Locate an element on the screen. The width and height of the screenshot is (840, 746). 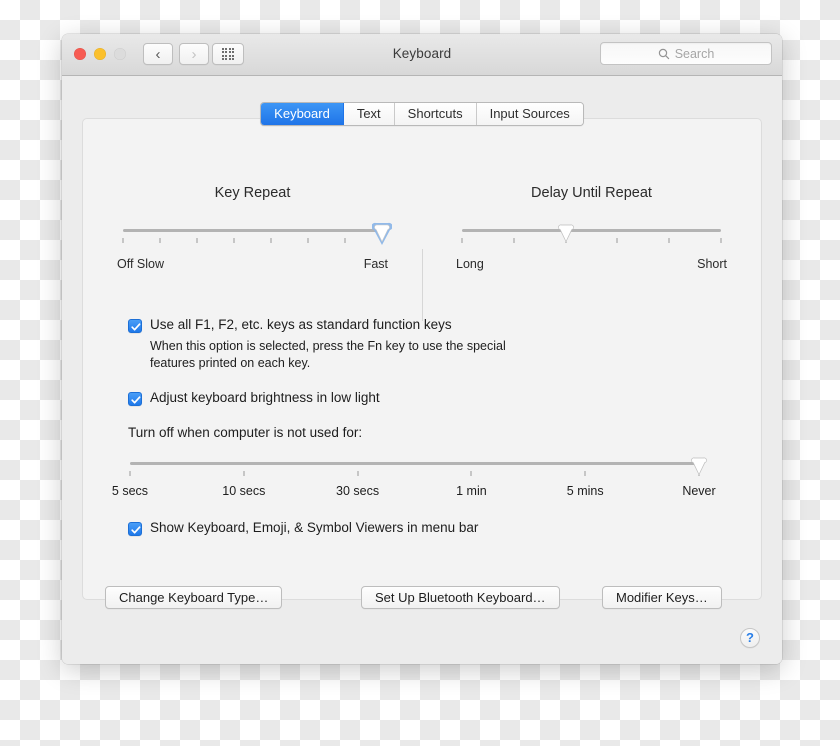
delay-knob is located at coordinates (566, 234).